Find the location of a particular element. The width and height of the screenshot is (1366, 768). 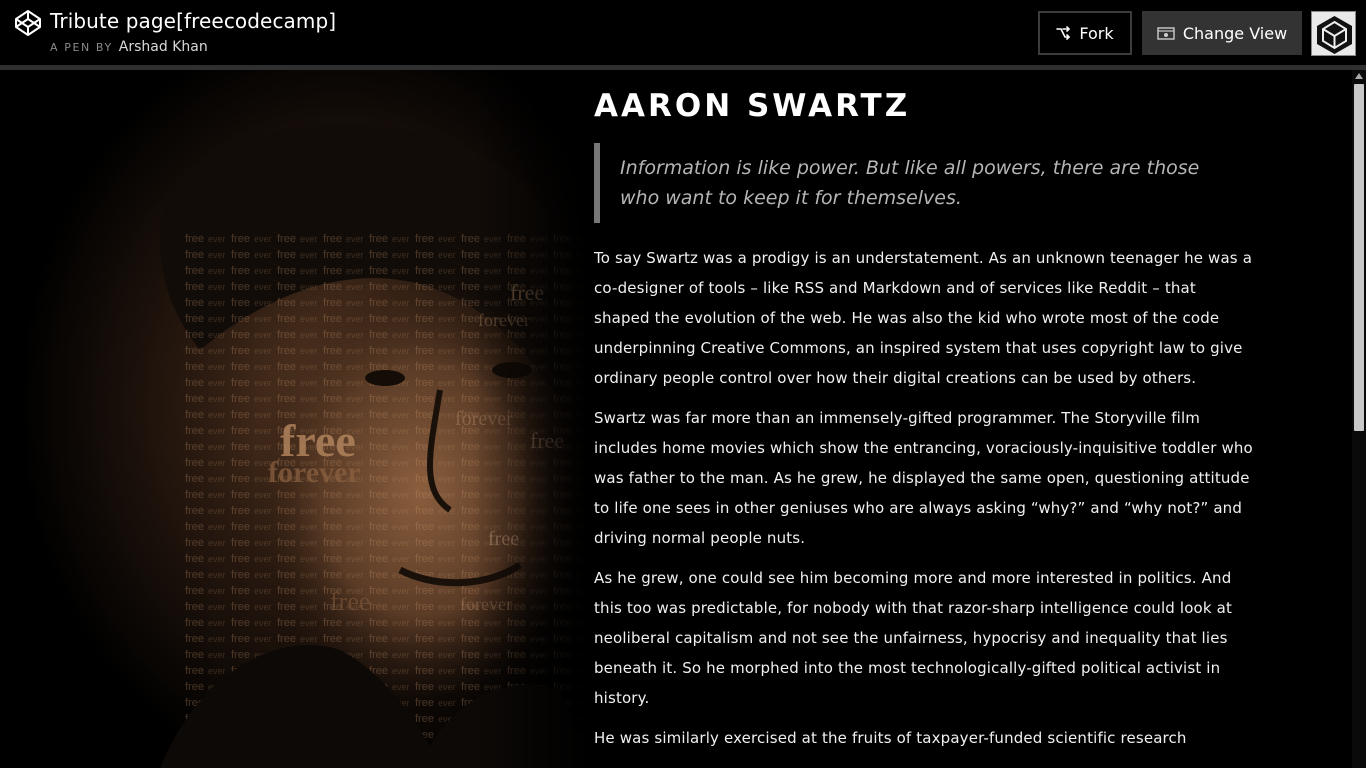

scrollbar-thumb is located at coordinates (1359, 257).